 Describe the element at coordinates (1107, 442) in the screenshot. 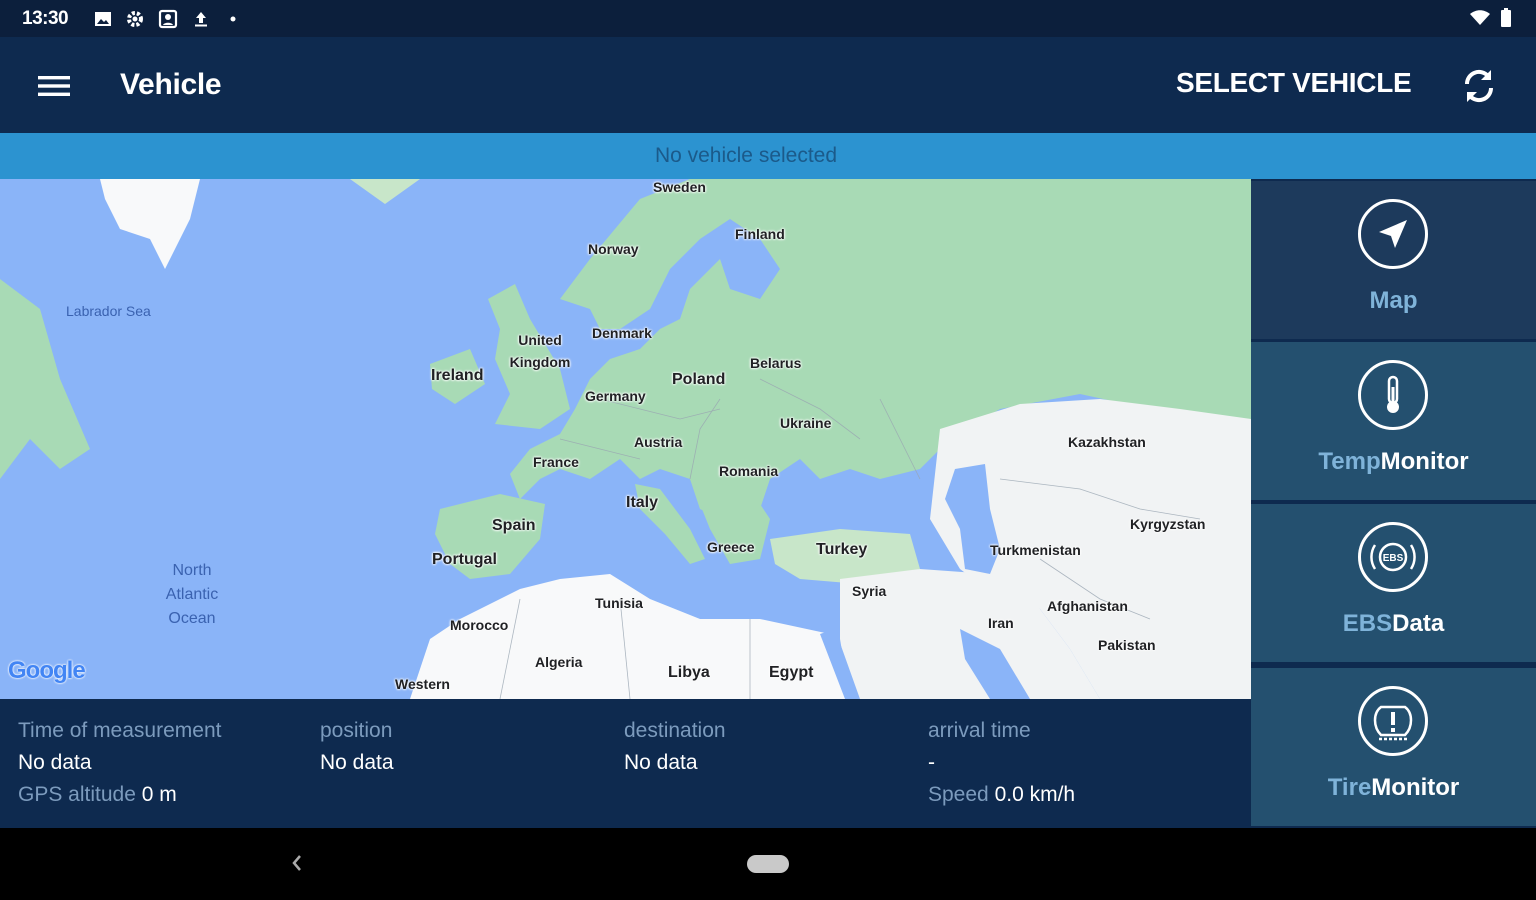

I see `map-label: Kazakhstan` at that location.